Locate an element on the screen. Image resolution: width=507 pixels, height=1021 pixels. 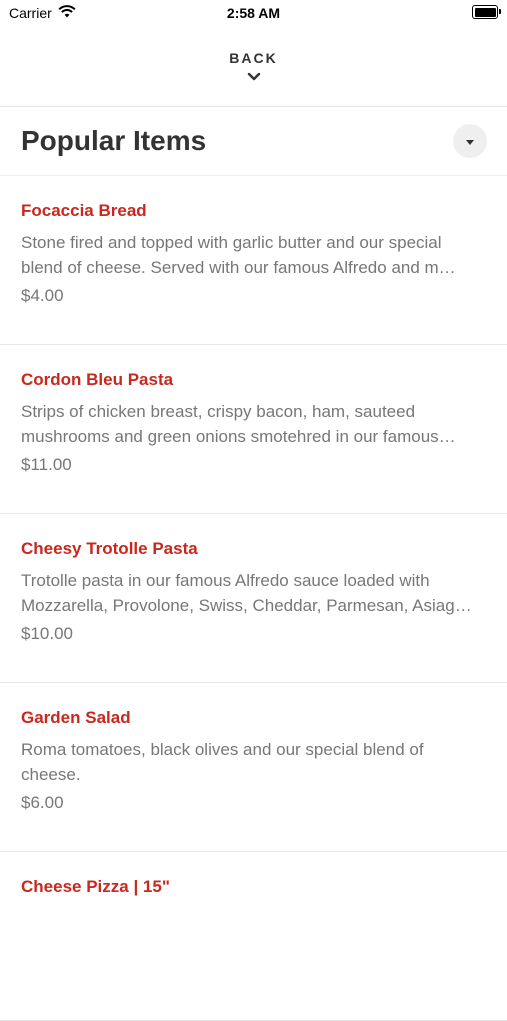
back-label: BACK is located at coordinates (253, 58).